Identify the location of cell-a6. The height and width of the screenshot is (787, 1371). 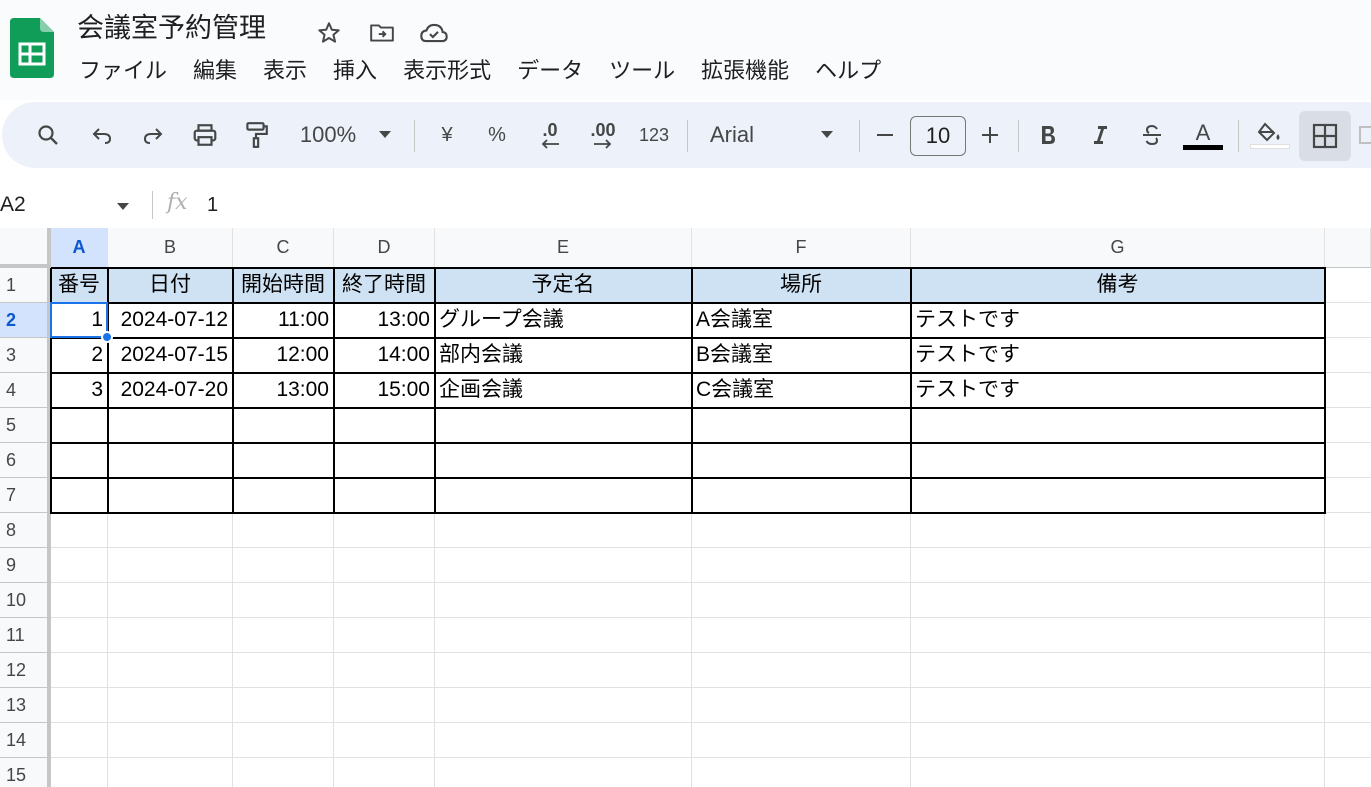
(79, 460).